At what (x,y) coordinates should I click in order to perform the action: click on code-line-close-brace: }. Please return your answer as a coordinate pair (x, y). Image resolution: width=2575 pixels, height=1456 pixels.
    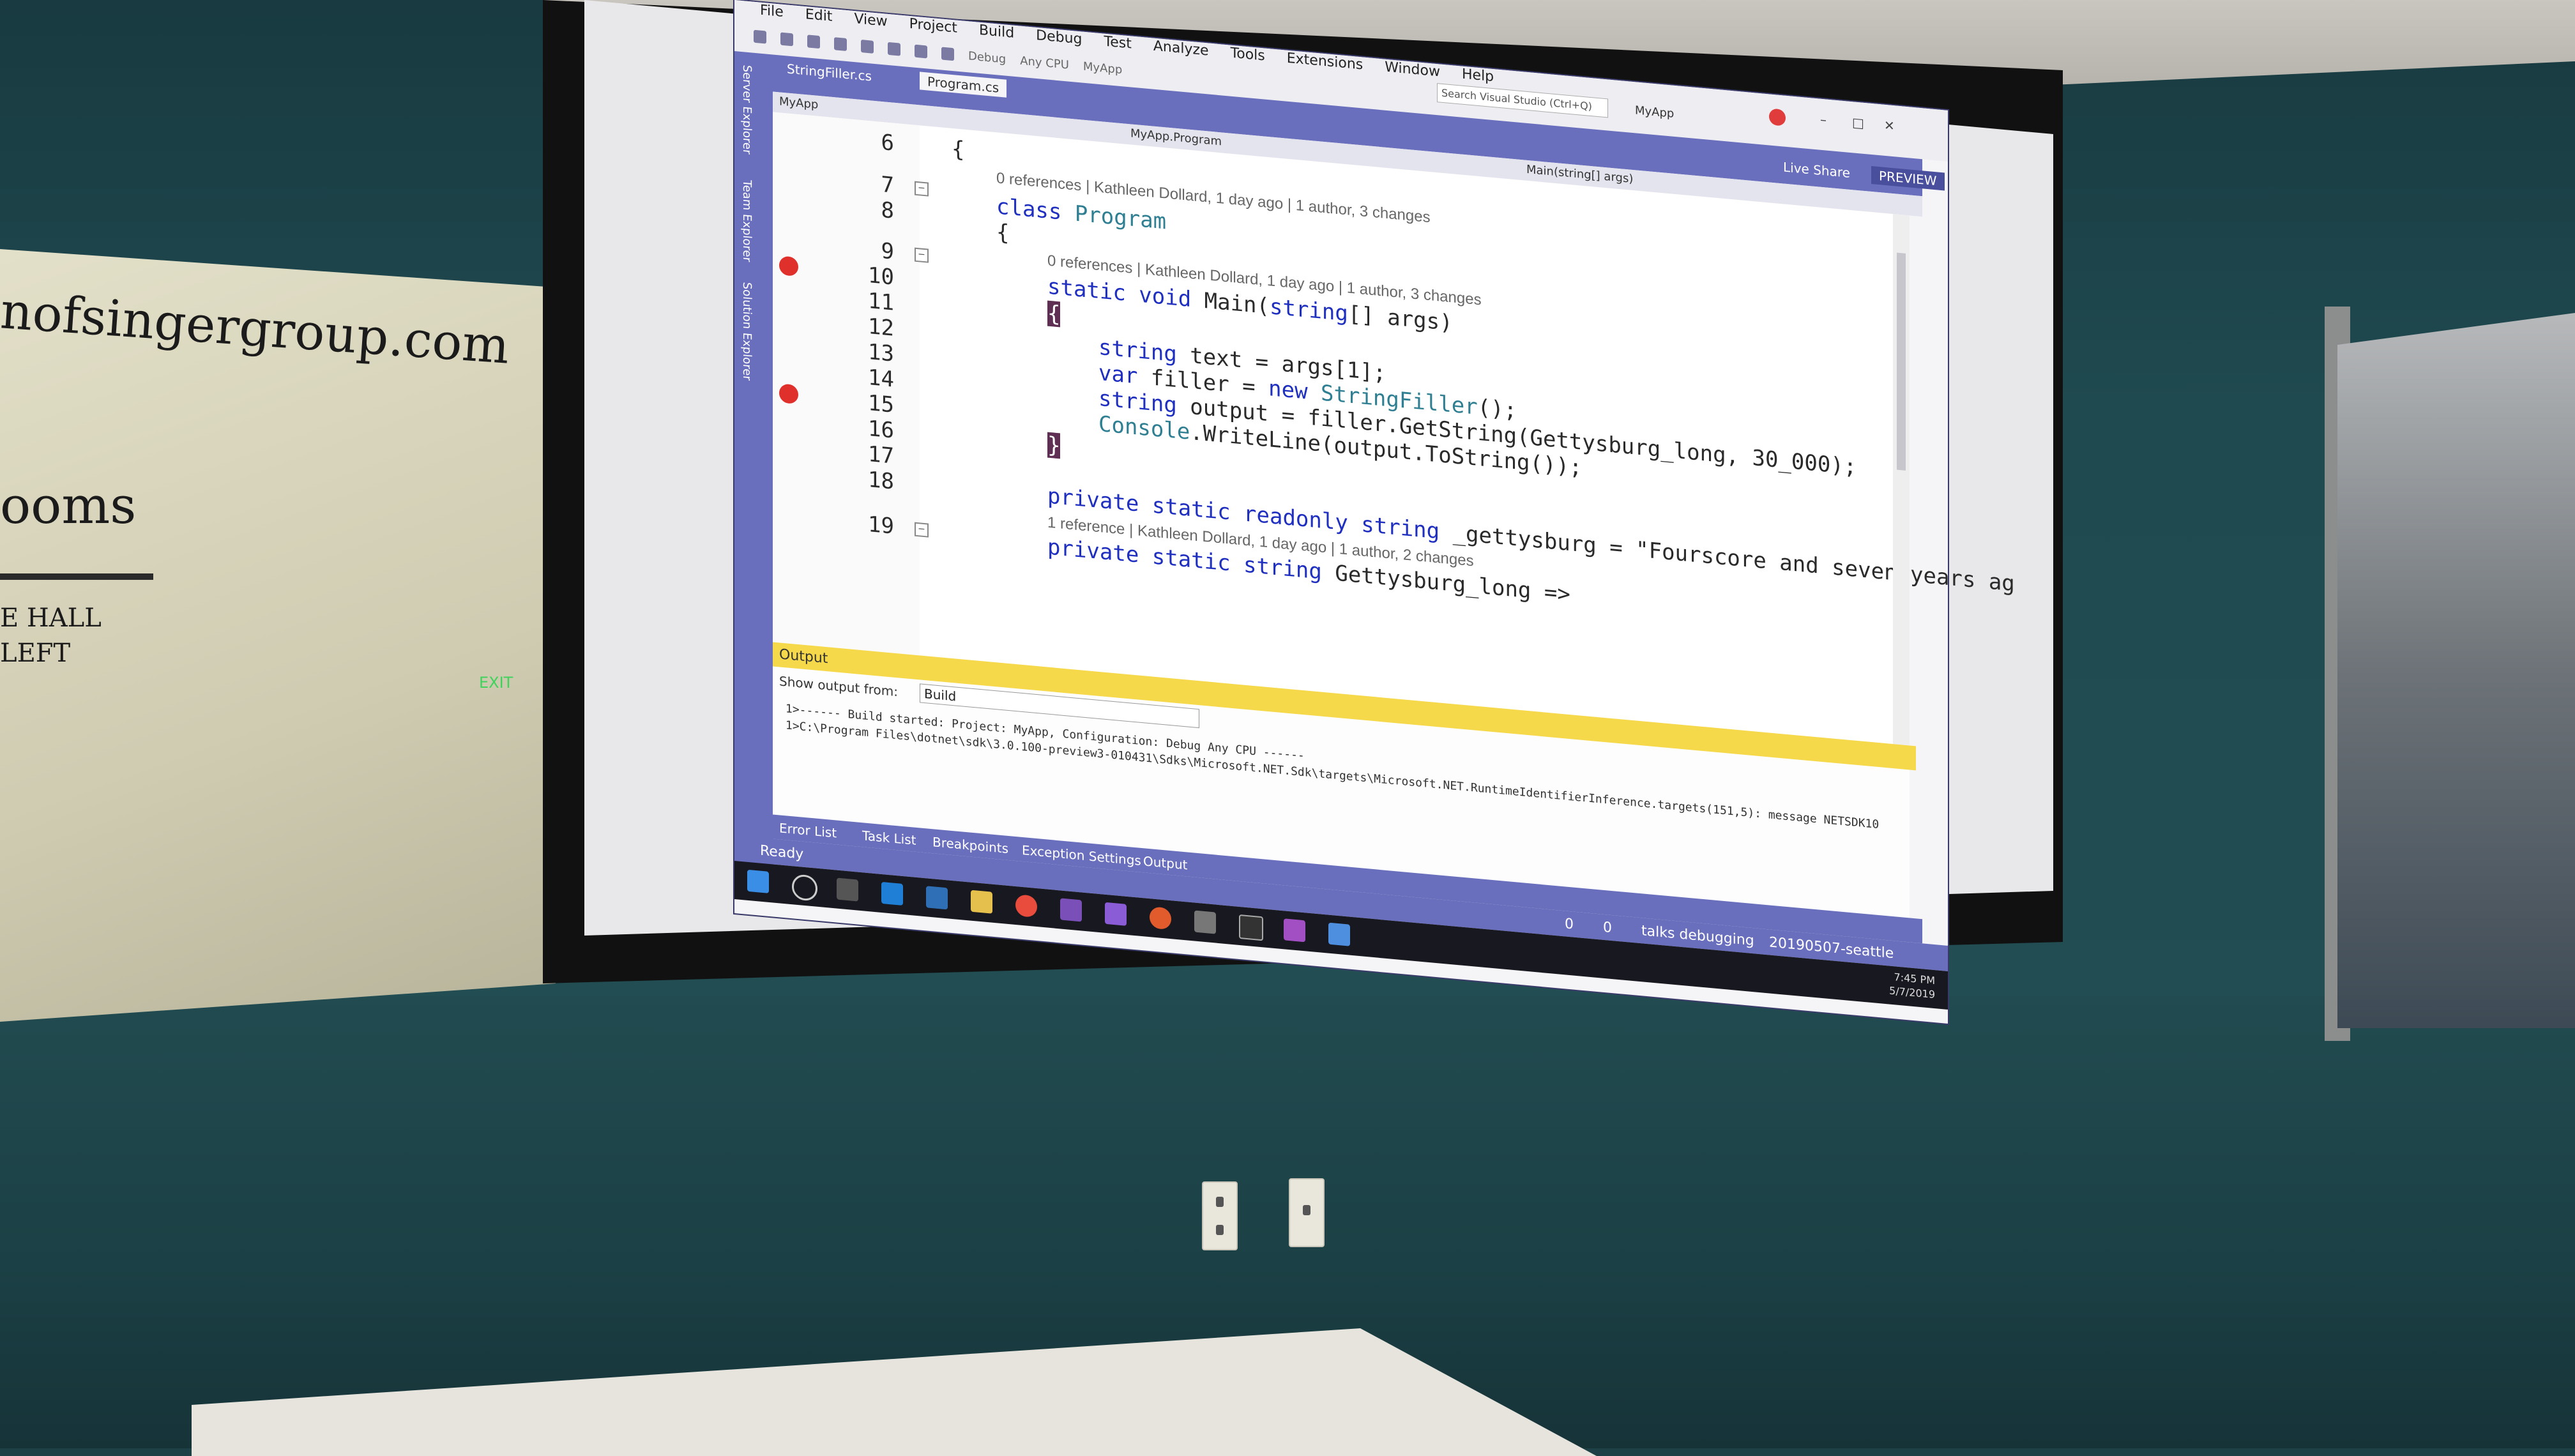
    Looking at the image, I should click on (1054, 445).